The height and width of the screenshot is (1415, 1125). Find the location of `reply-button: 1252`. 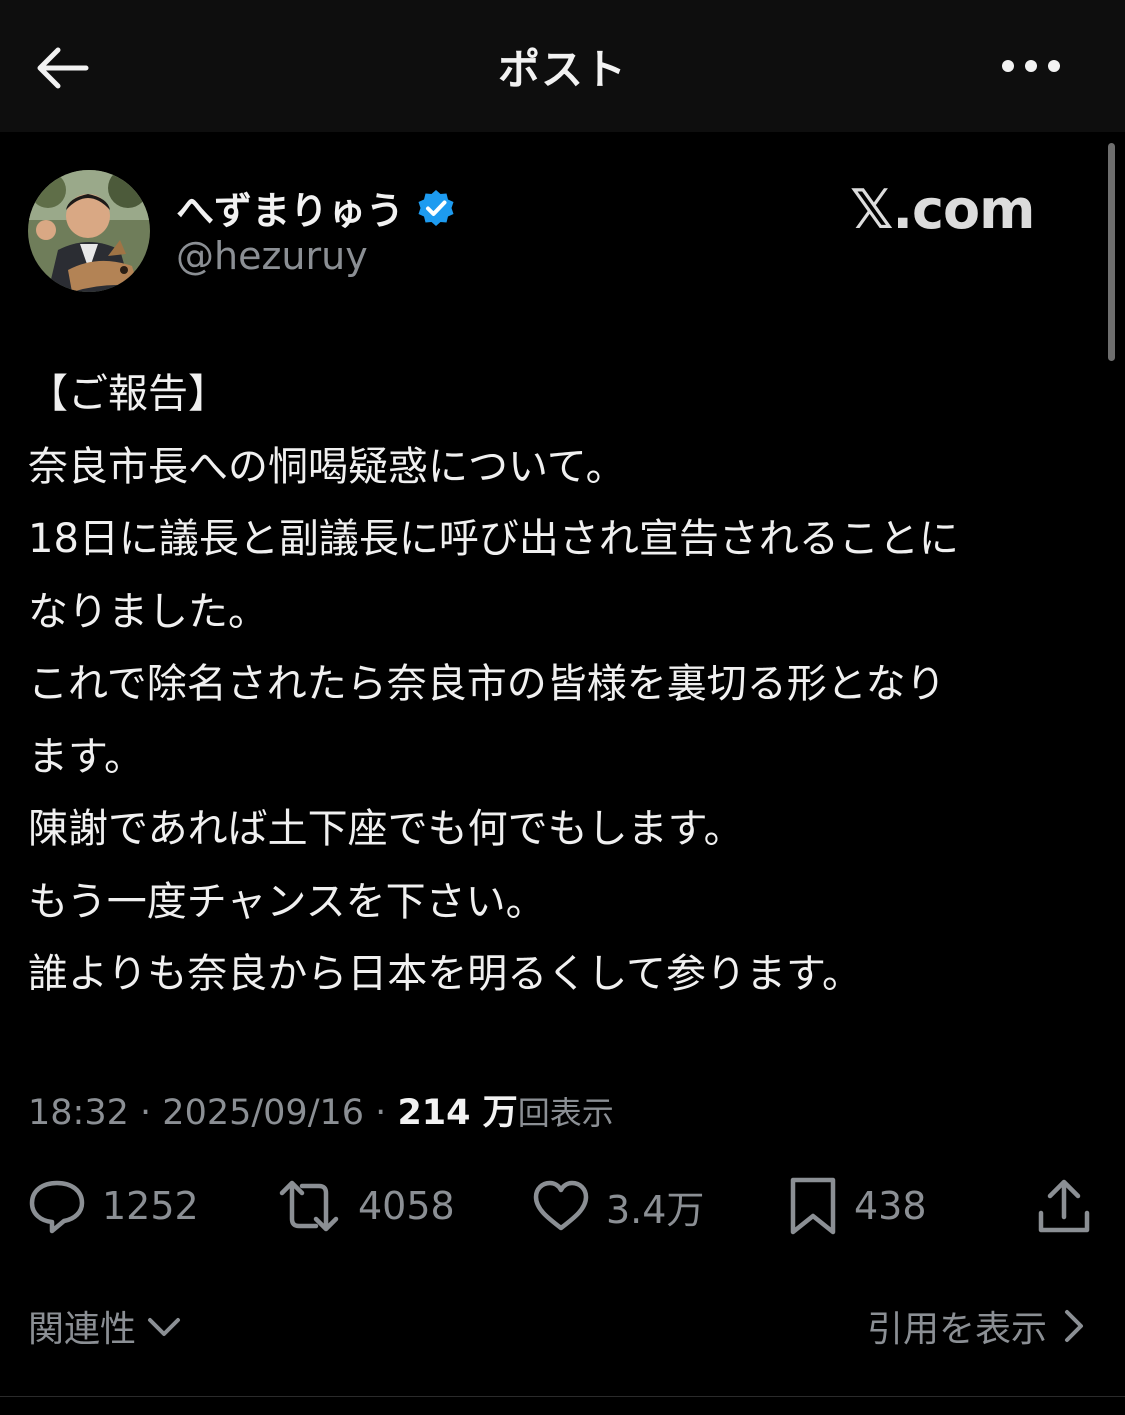

reply-button: 1252 is located at coordinates (113, 1206).